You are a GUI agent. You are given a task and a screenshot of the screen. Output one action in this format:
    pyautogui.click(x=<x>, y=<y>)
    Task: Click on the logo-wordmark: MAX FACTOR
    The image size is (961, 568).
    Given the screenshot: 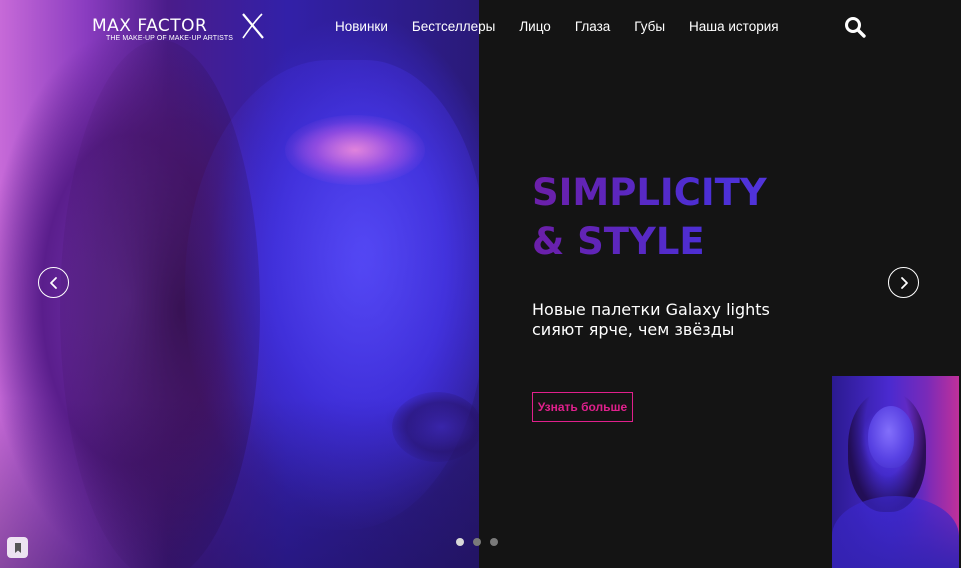 What is the action you would take?
    pyautogui.click(x=150, y=26)
    